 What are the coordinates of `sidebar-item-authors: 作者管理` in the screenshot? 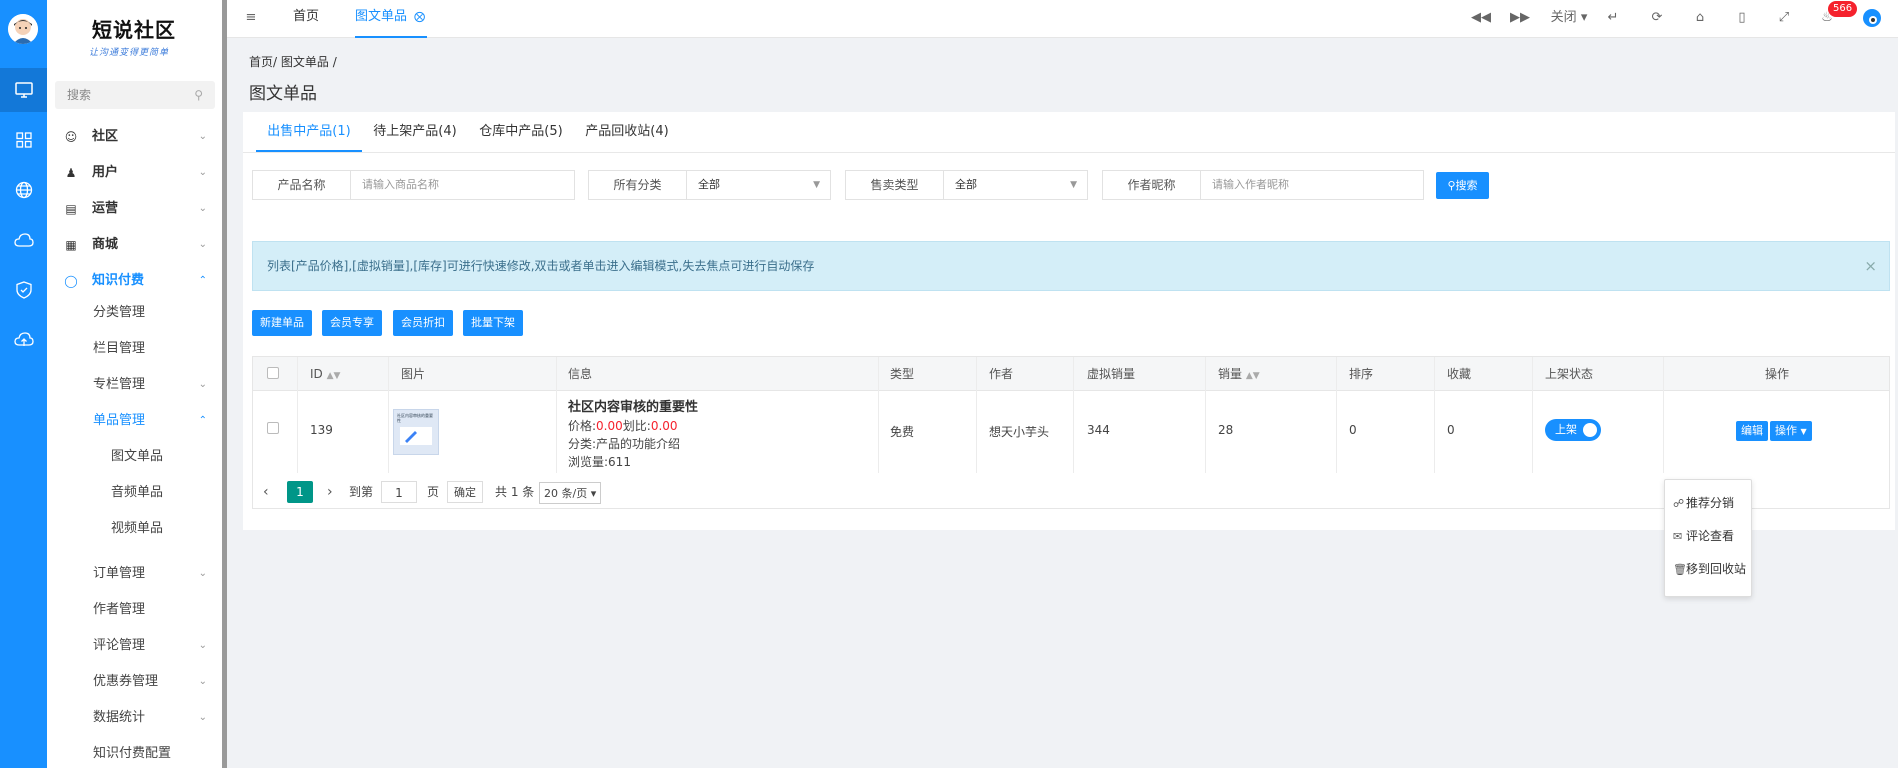 It's located at (135, 610).